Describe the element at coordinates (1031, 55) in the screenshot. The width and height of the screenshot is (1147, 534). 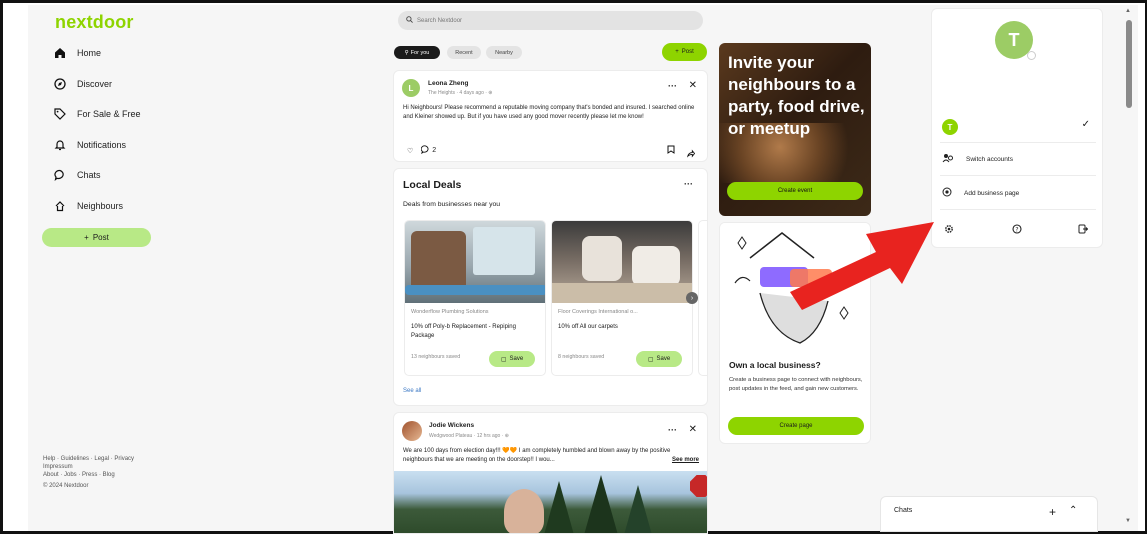
I see `camera-icon` at that location.